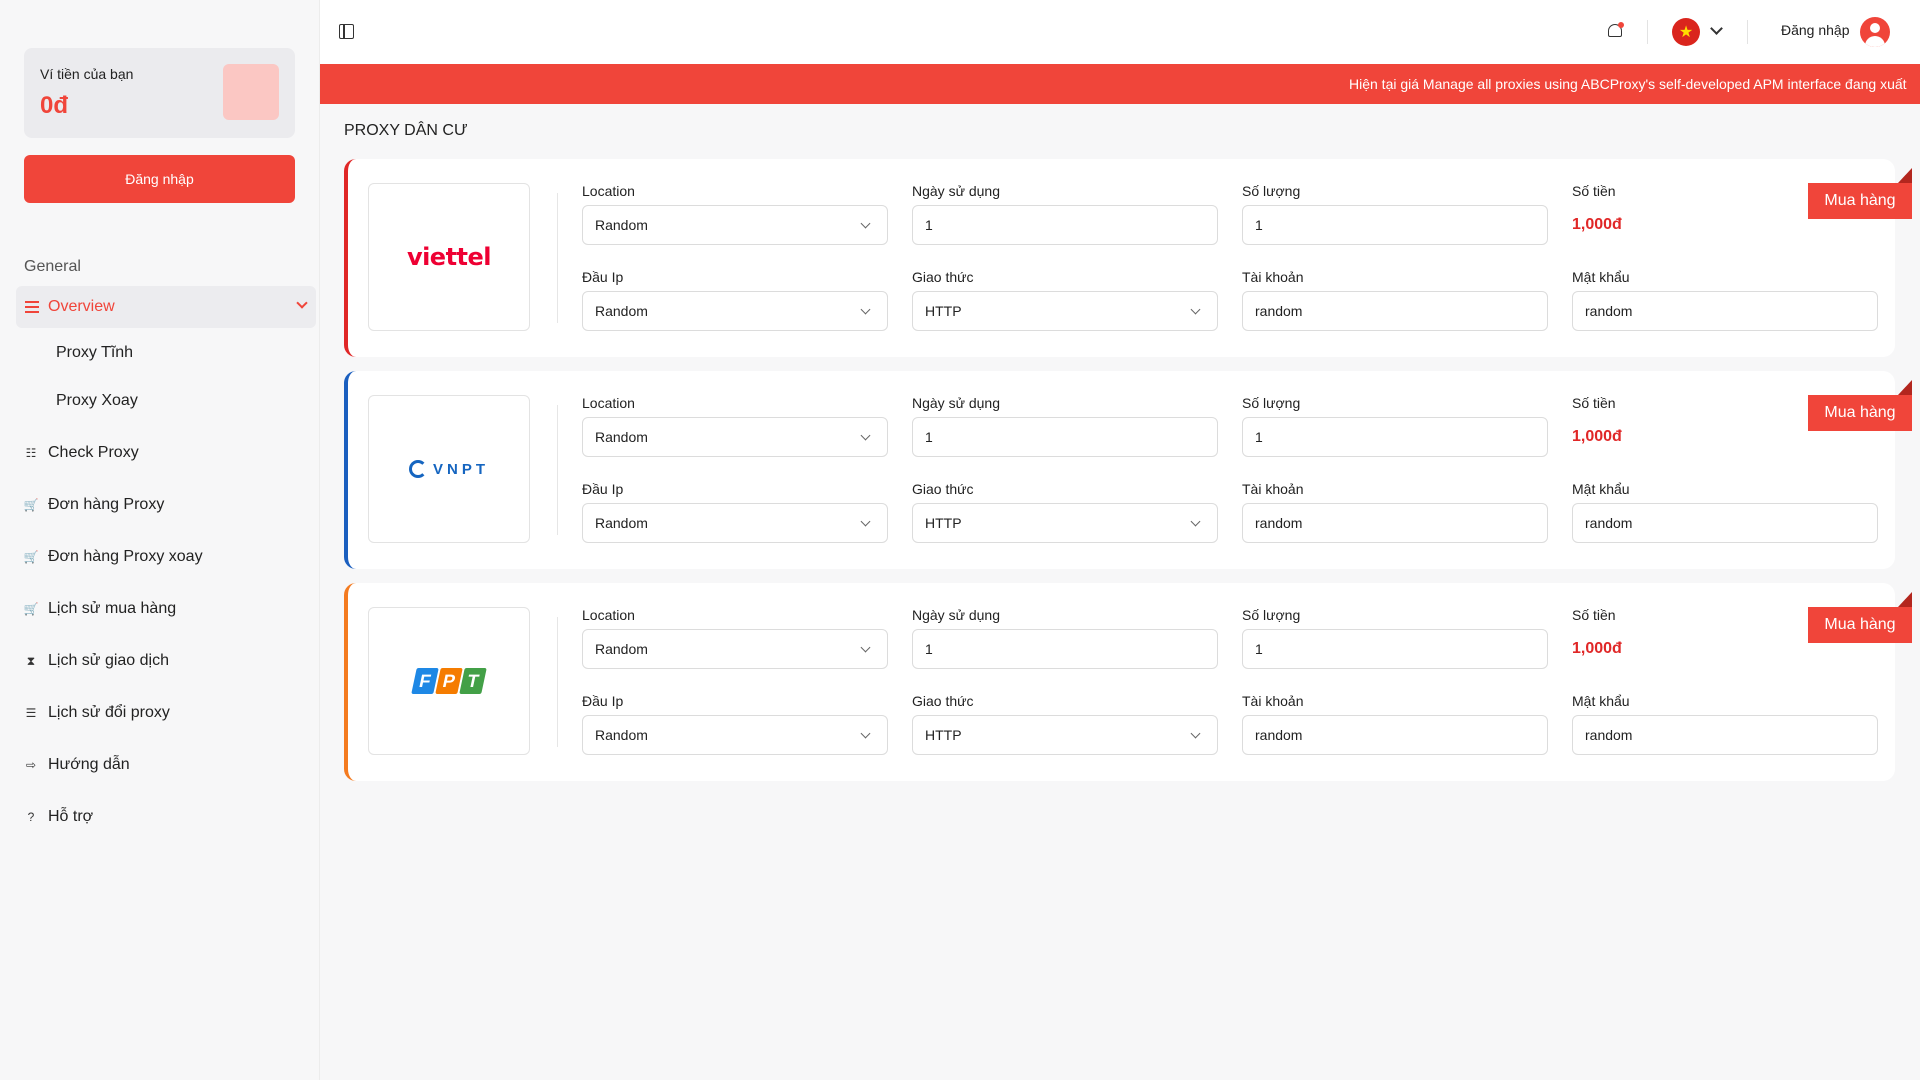 The height and width of the screenshot is (1080, 1920). I want to click on cart-plus-icon: 🛒, so click(31, 609).